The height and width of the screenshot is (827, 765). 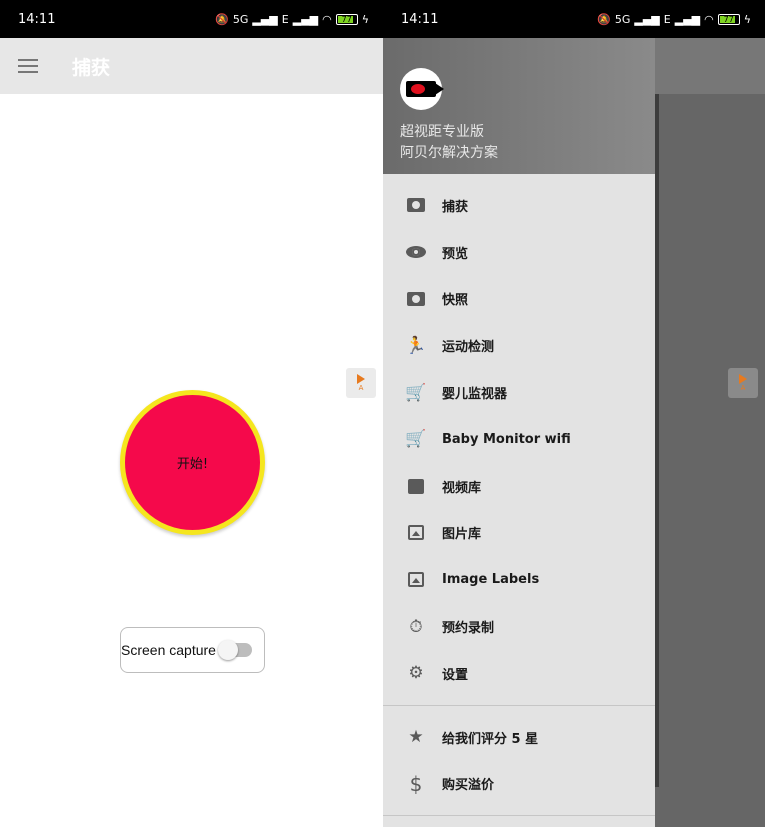 I want to click on app-bar: 捕获, so click(x=191, y=66).